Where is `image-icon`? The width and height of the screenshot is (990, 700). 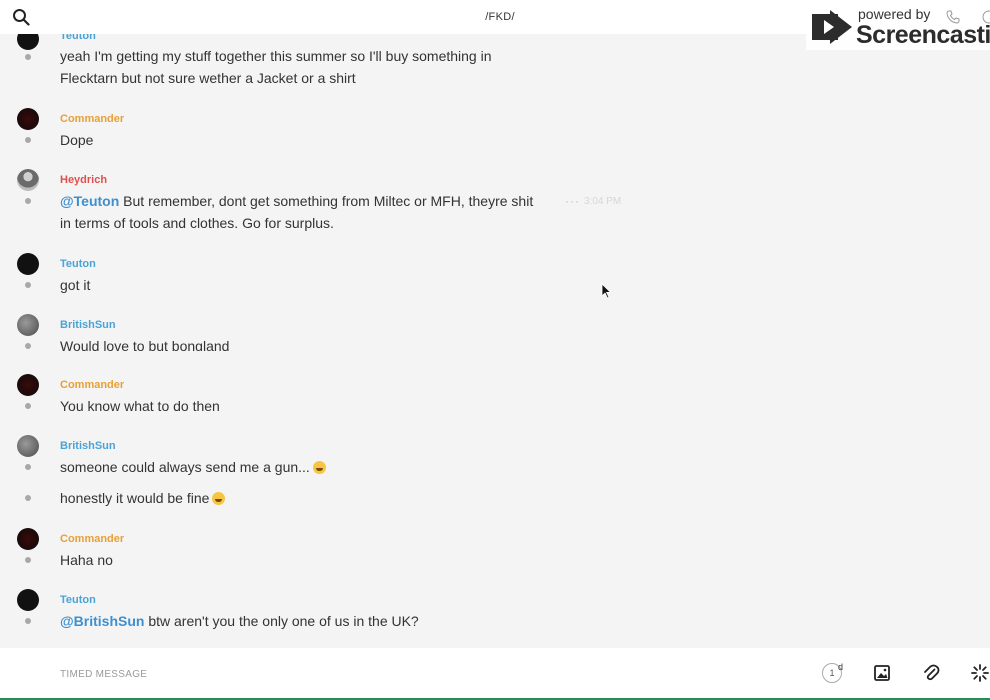
image-icon is located at coordinates (882, 673).